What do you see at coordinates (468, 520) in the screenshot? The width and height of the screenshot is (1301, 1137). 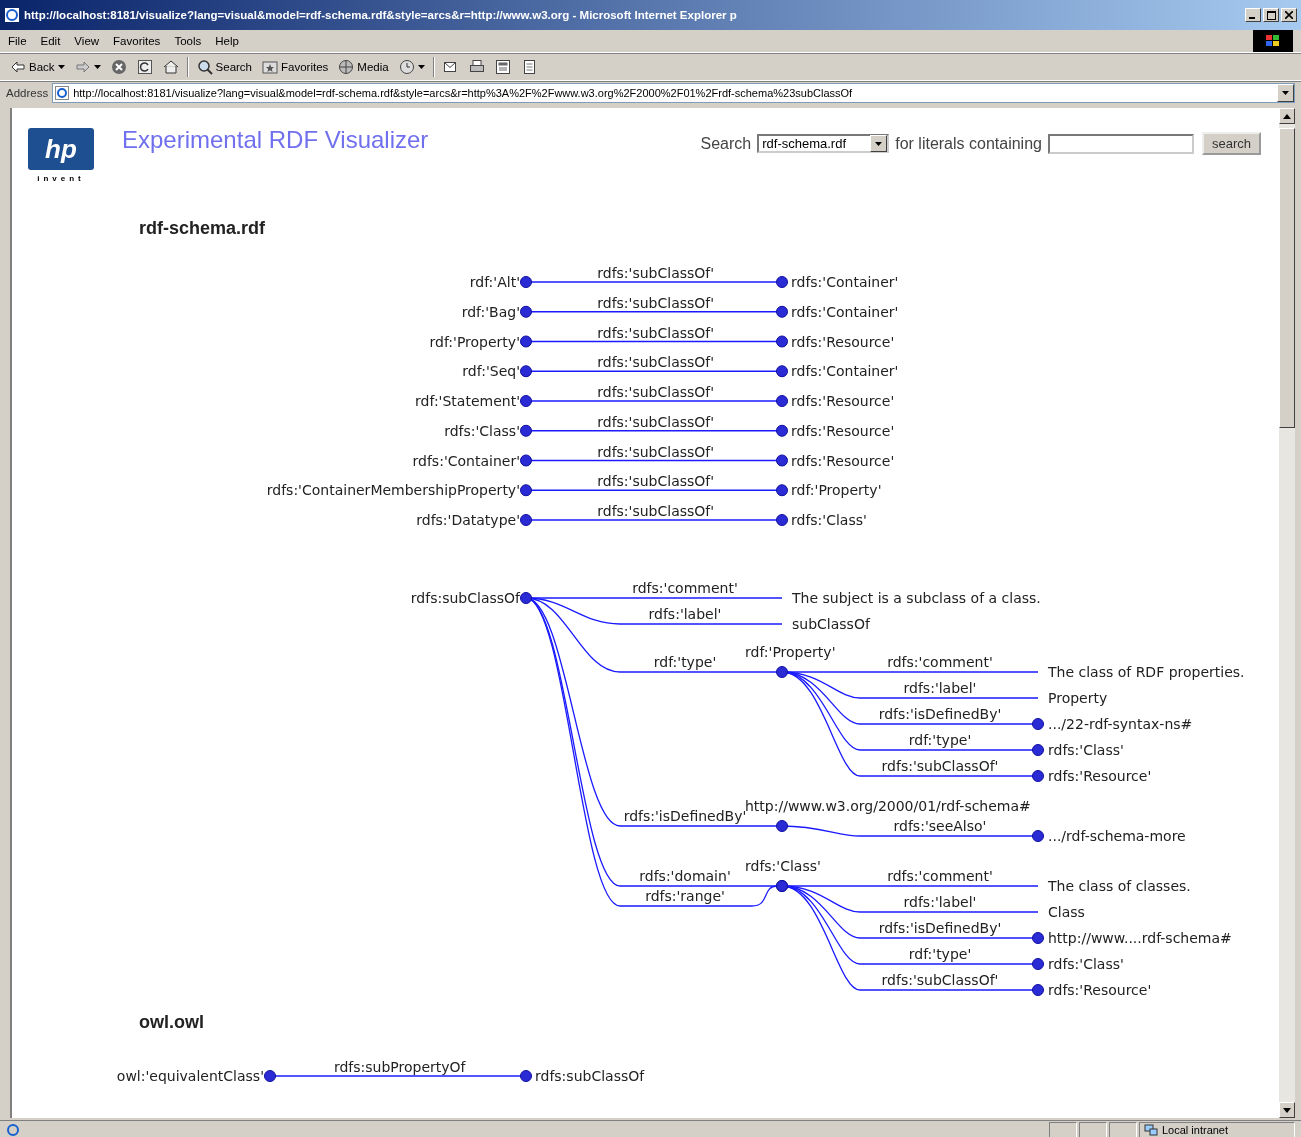 I see `subject-label: rdfs:'Datatype'` at bounding box center [468, 520].